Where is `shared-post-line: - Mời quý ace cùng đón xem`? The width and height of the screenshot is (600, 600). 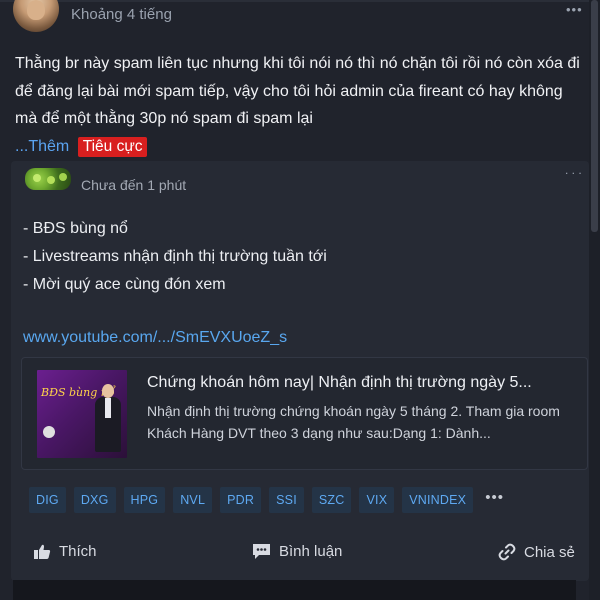 shared-post-line: - Mời quý ace cùng đón xem is located at coordinates (124, 284).